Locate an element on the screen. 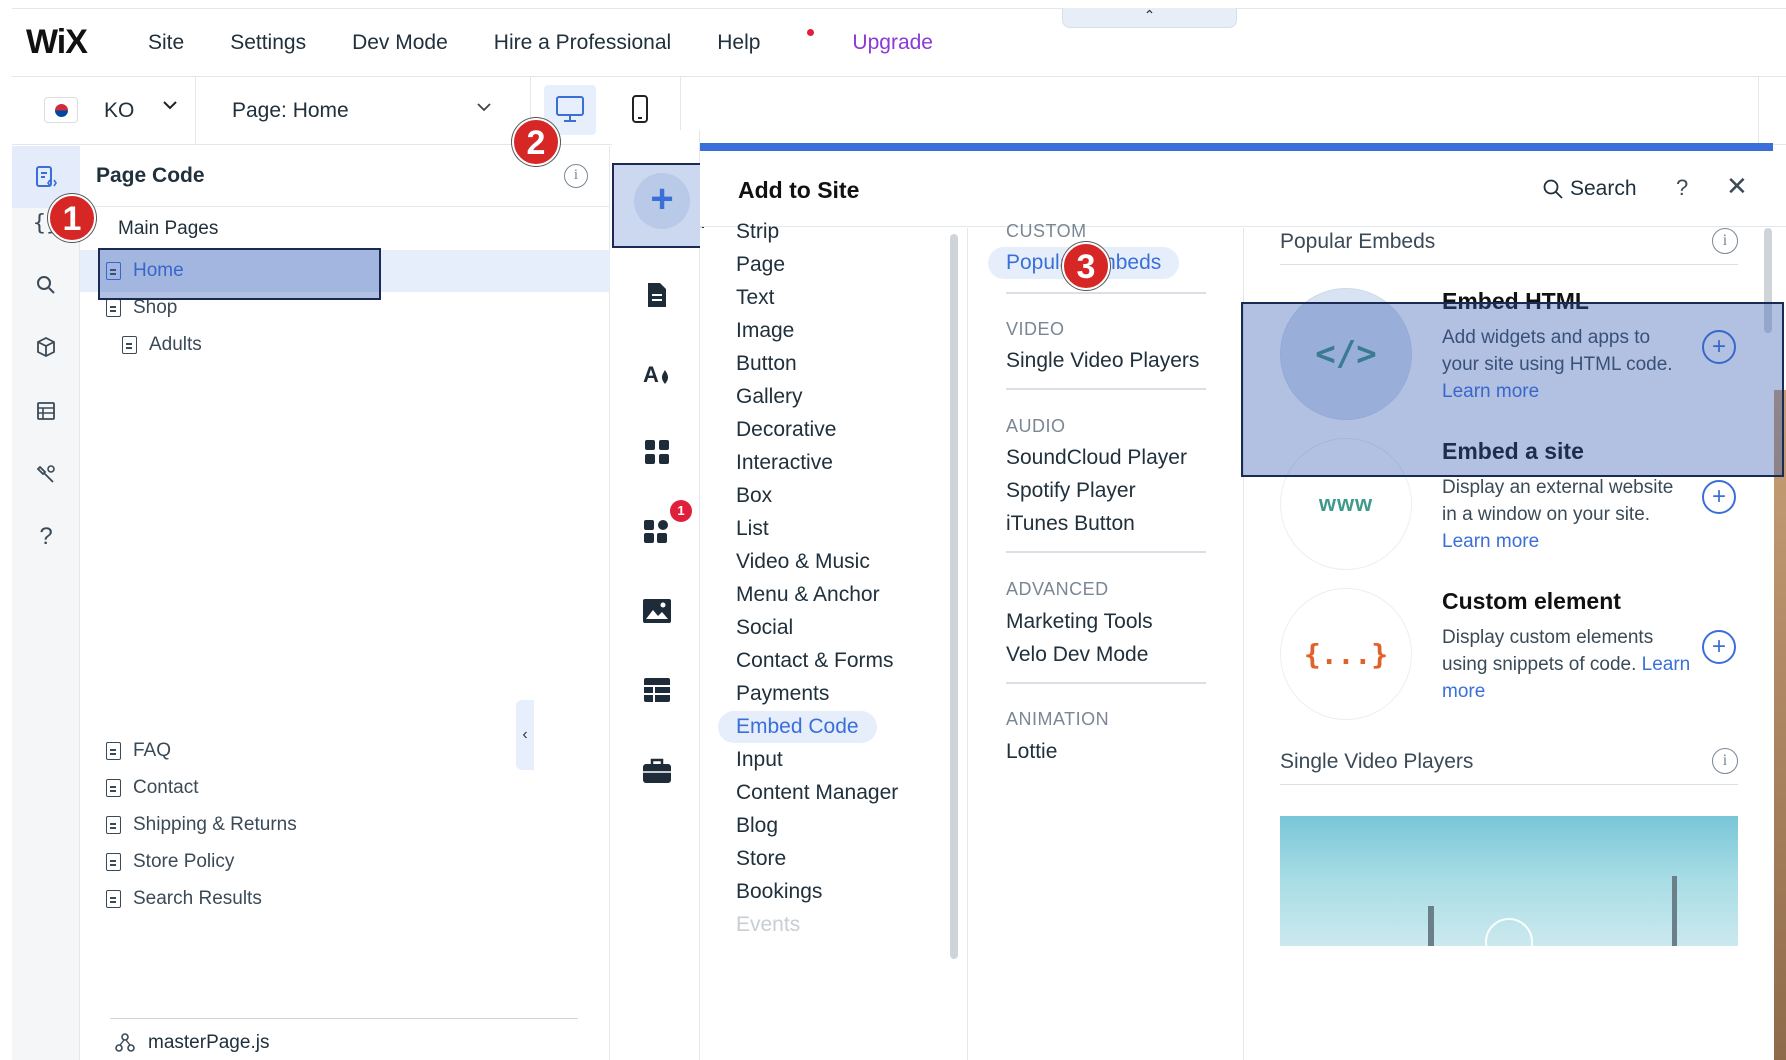 The height and width of the screenshot is (1060, 1786). cms-table-icon is located at coordinates (657, 690).